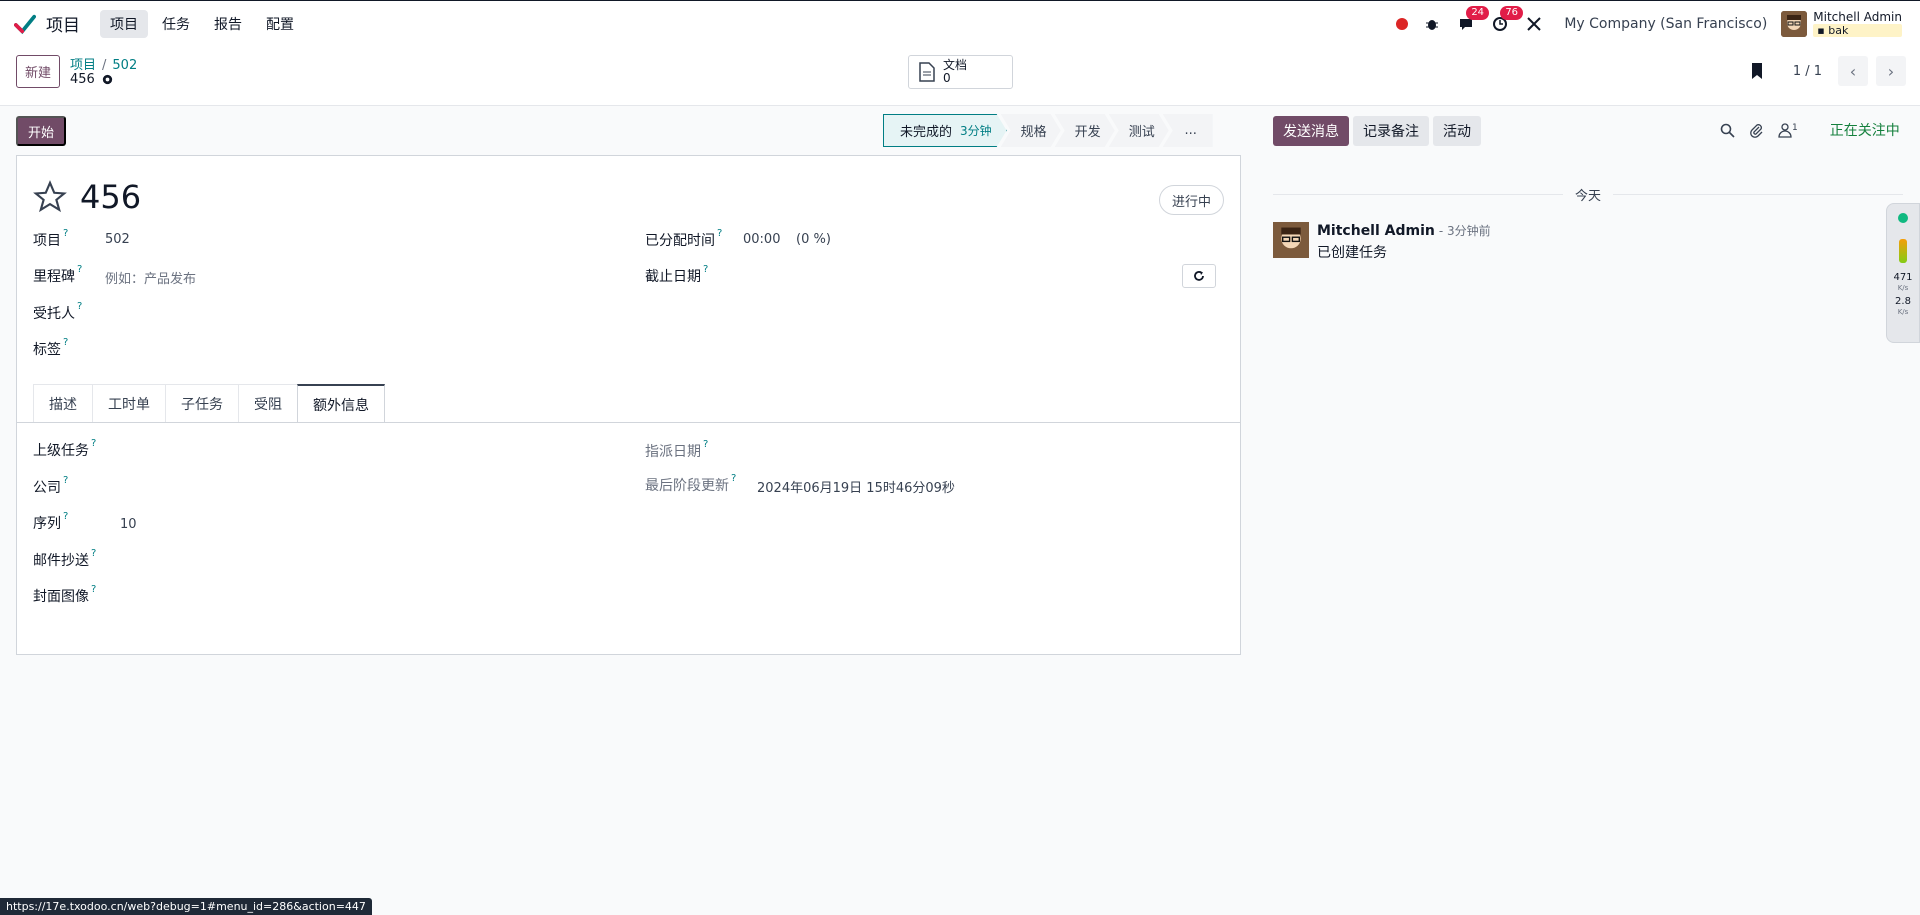 The height and width of the screenshot is (915, 1920). I want to click on sequence-field-label: 序列?, so click(50, 522).